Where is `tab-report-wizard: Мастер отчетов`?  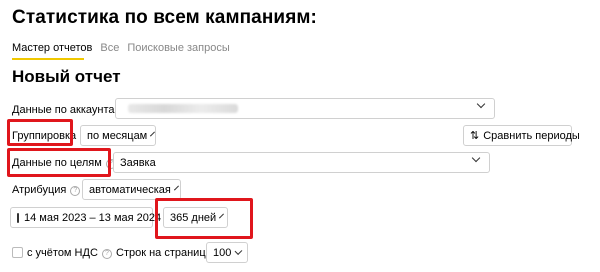
tab-report-wizard: Мастер отчетов is located at coordinates (52, 48).